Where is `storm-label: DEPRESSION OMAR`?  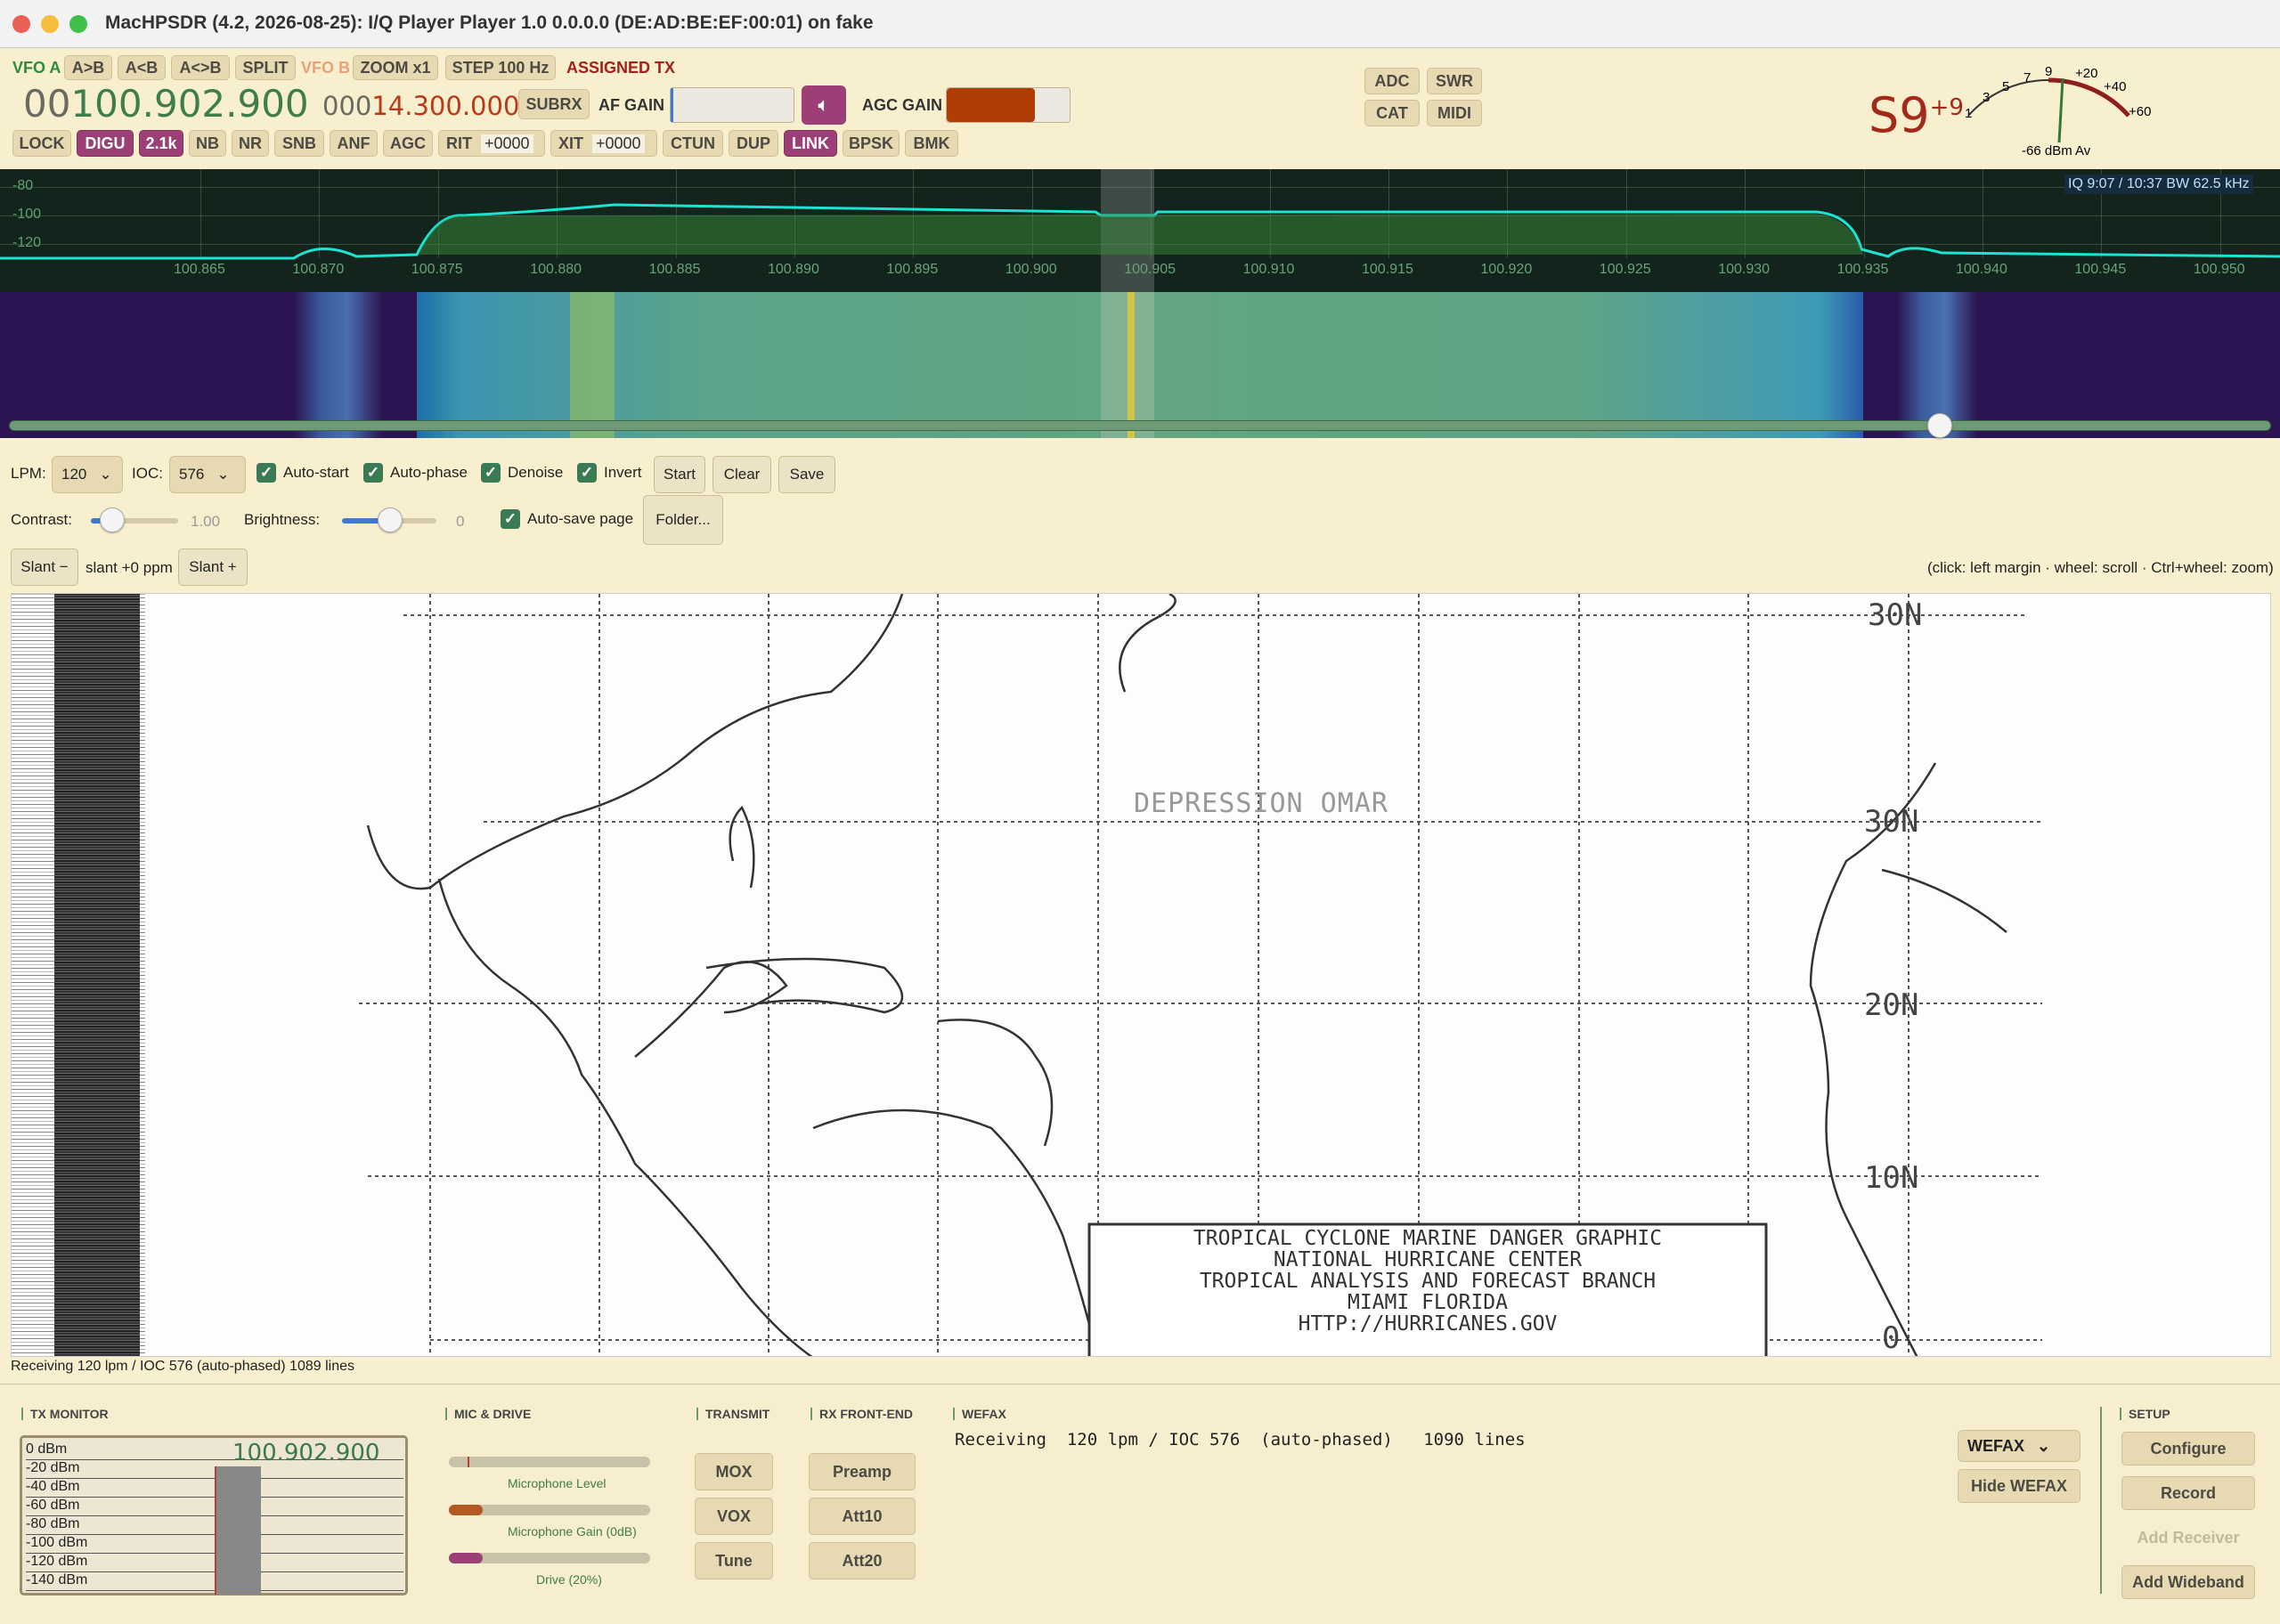 storm-label: DEPRESSION OMAR is located at coordinates (1261, 803).